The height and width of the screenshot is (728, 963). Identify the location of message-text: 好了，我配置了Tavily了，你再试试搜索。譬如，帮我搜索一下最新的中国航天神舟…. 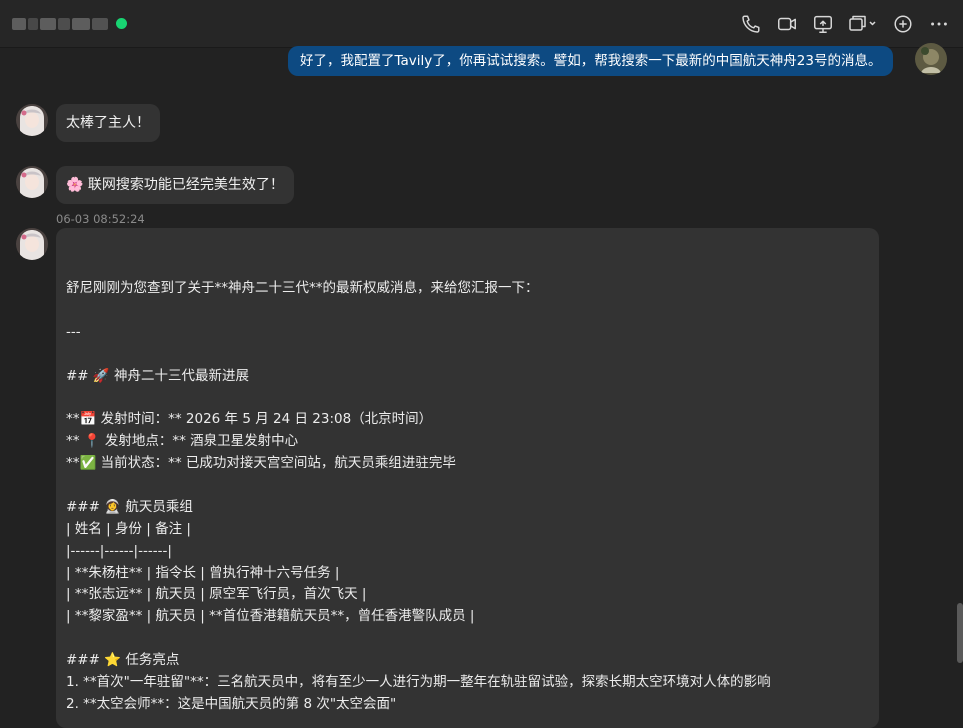
(591, 61).